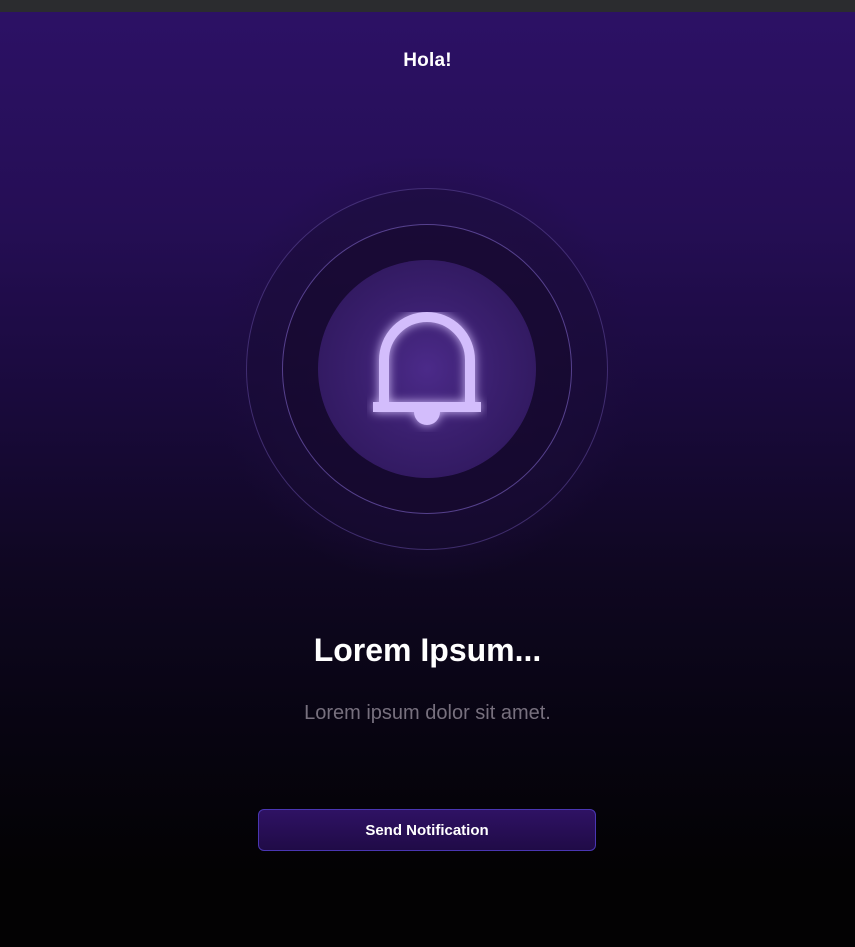  Describe the element at coordinates (427, 372) in the screenshot. I see `bell-icon` at that location.